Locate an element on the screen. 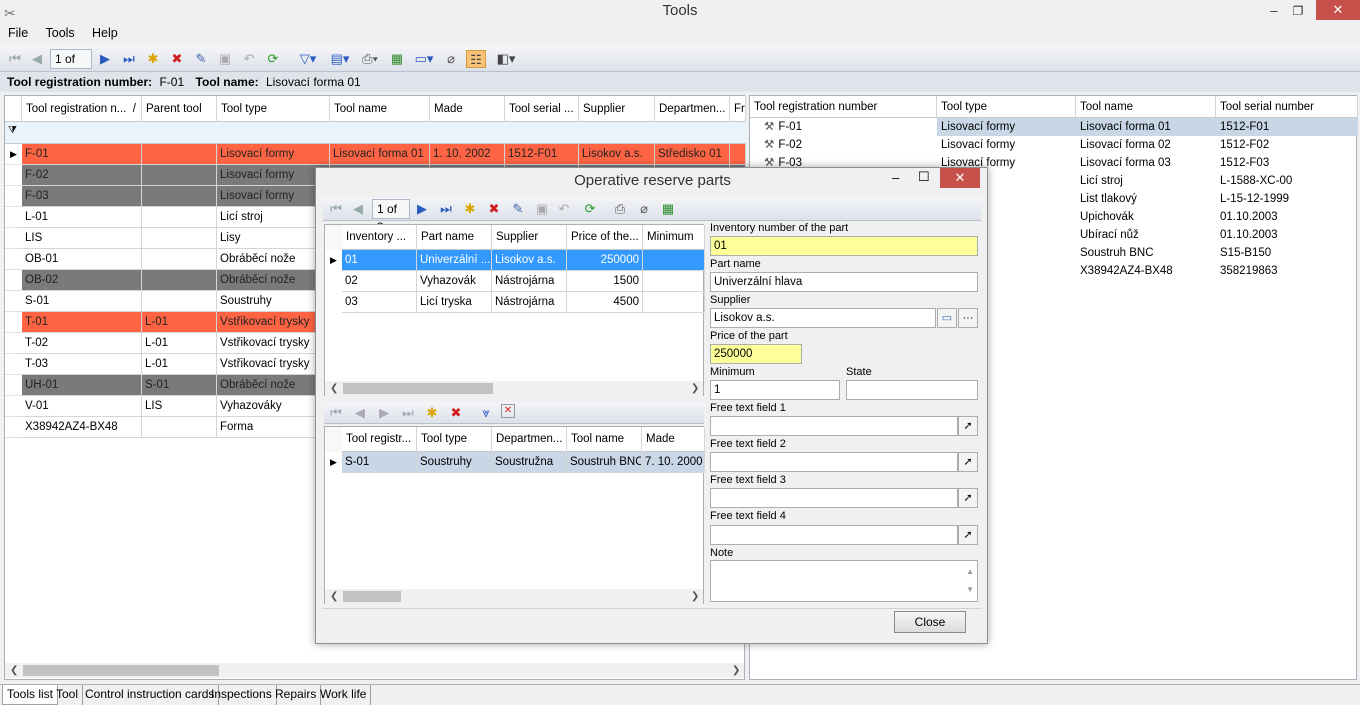 This screenshot has width=1360, height=705. attachment-icon: ⌀ is located at coordinates (451, 59).